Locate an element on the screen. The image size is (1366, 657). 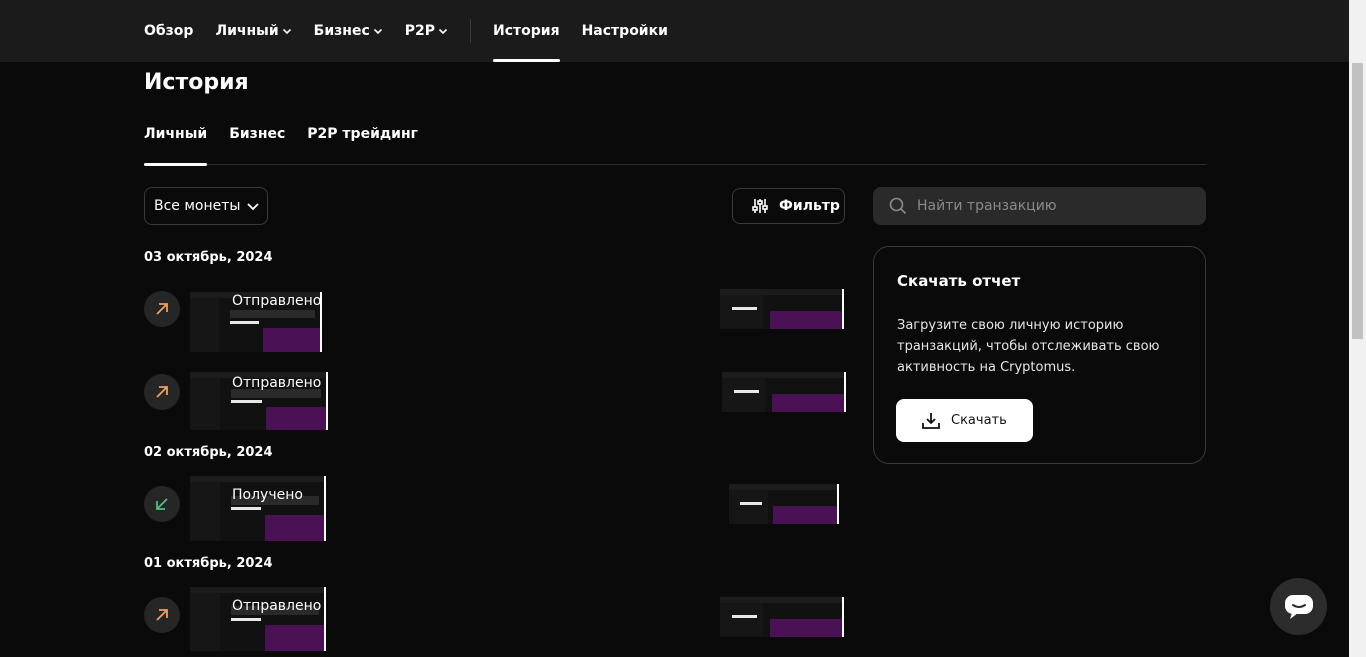
received-icon-wrap is located at coordinates (162, 504).